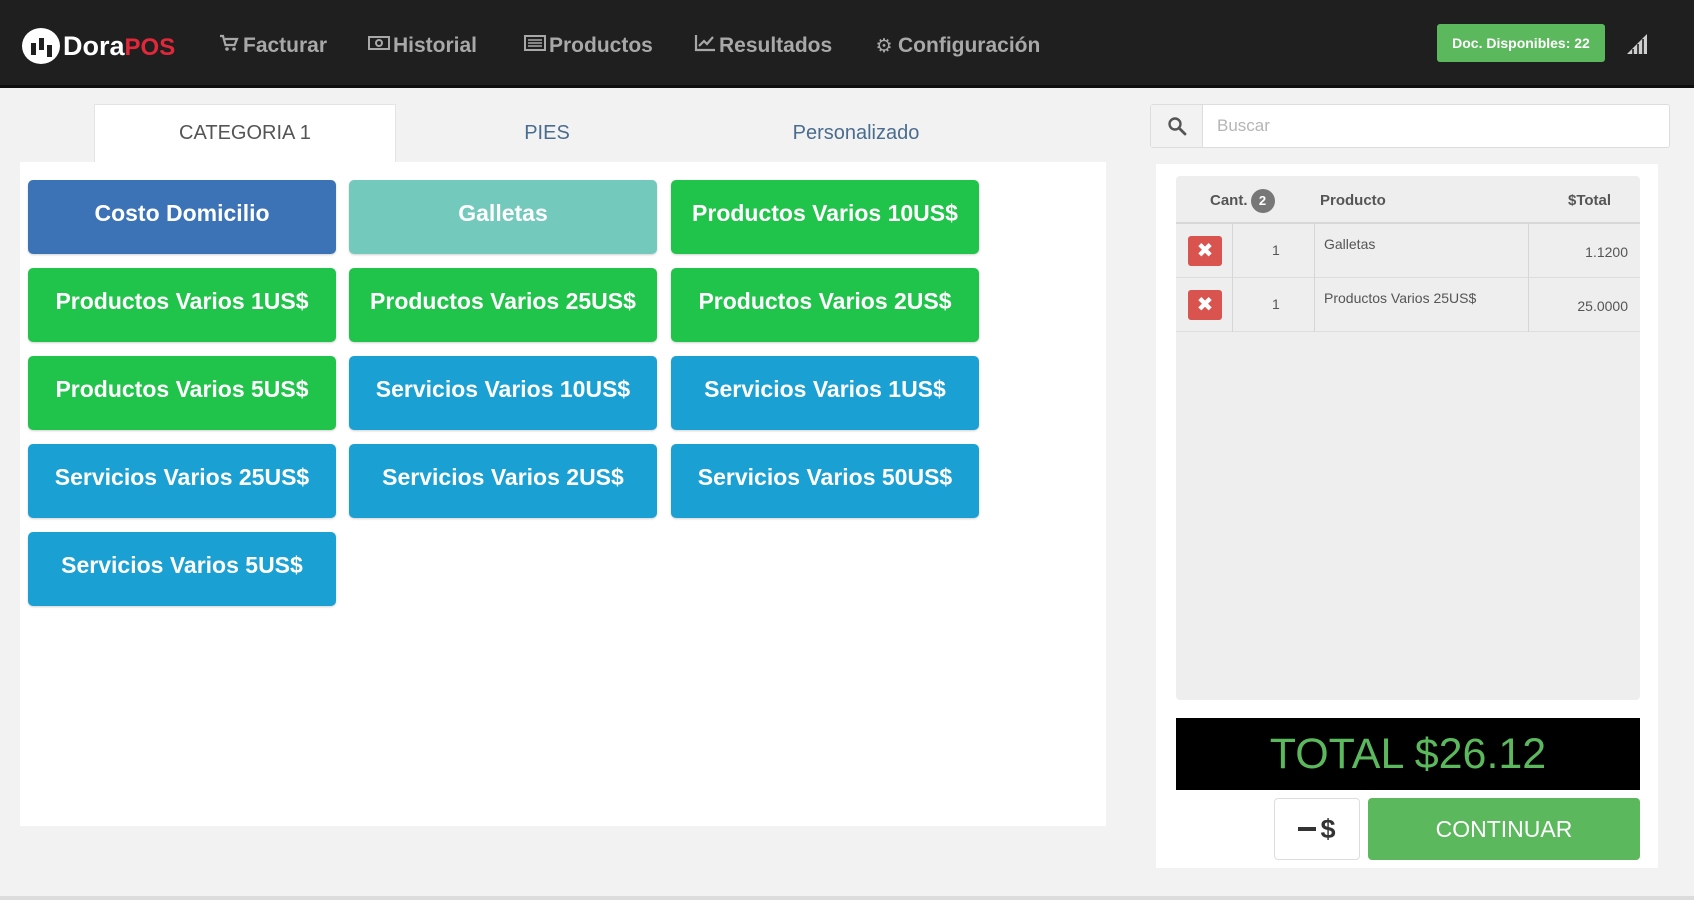  What do you see at coordinates (182, 217) in the screenshot?
I see `product-button-costo-domicilio: Costo Domicilio` at bounding box center [182, 217].